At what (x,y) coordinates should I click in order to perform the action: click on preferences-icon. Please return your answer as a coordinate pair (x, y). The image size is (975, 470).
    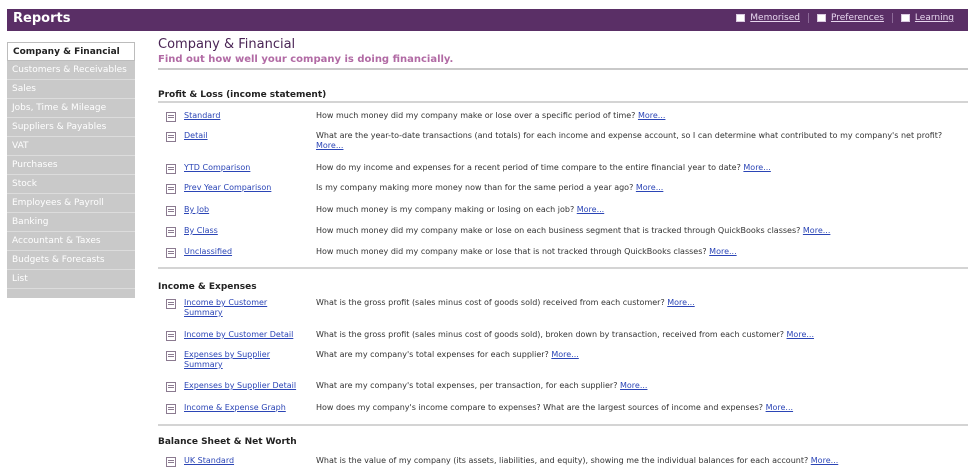
    Looking at the image, I should click on (821, 18).